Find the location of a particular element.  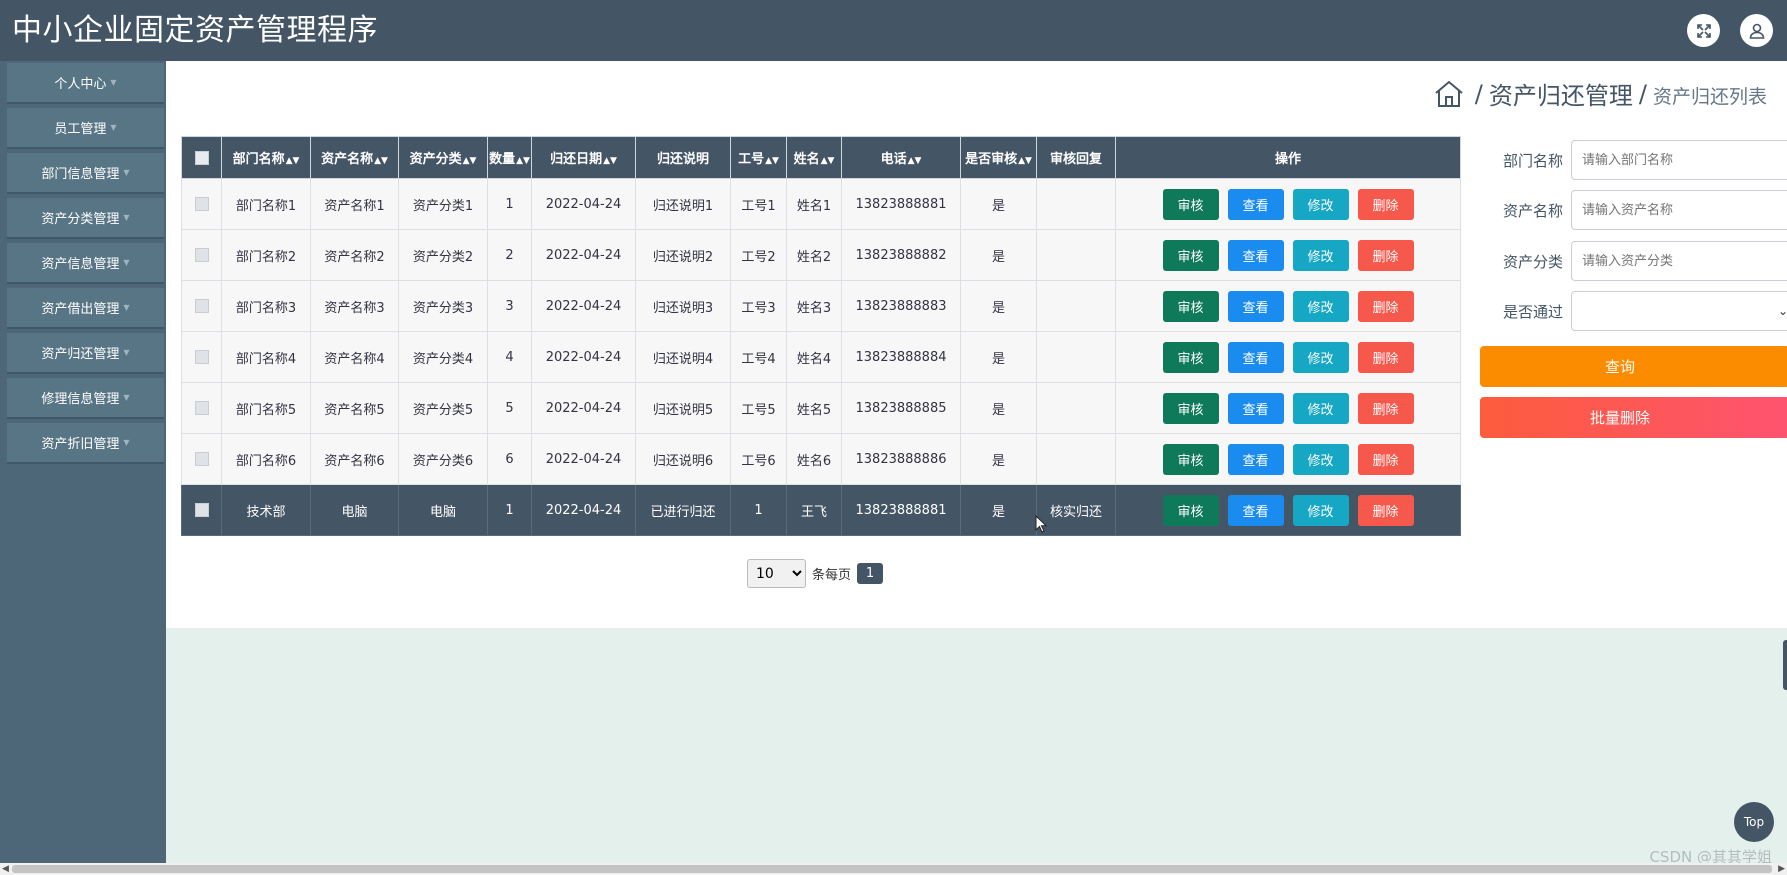

sidebar-item-asset-category: 资产分类管理 ▼ is located at coordinates (85, 218).